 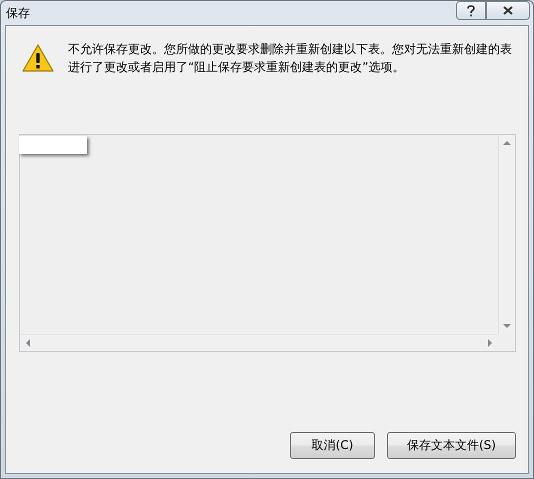 What do you see at coordinates (507, 143) in the screenshot?
I see `scroll-up-icon` at bounding box center [507, 143].